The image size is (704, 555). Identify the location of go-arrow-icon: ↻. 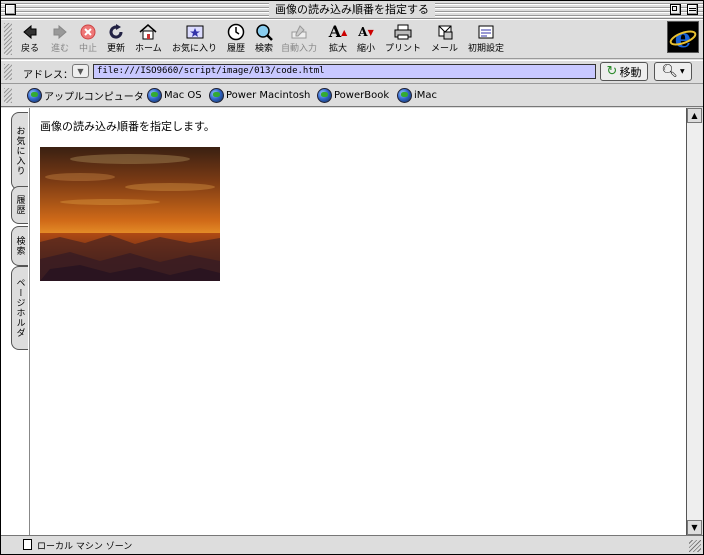
(612, 71).